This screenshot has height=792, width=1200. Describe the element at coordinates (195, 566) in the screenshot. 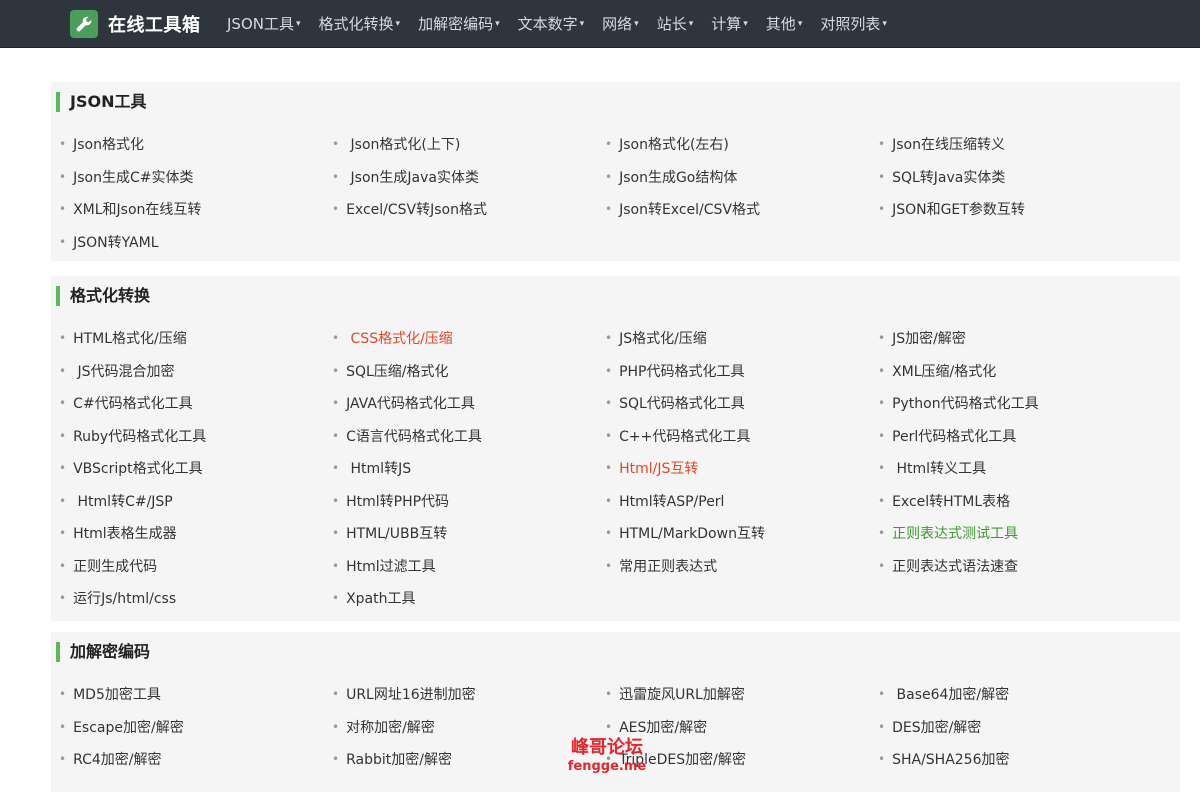

I see `tool-link: • 正则生成代码` at that location.